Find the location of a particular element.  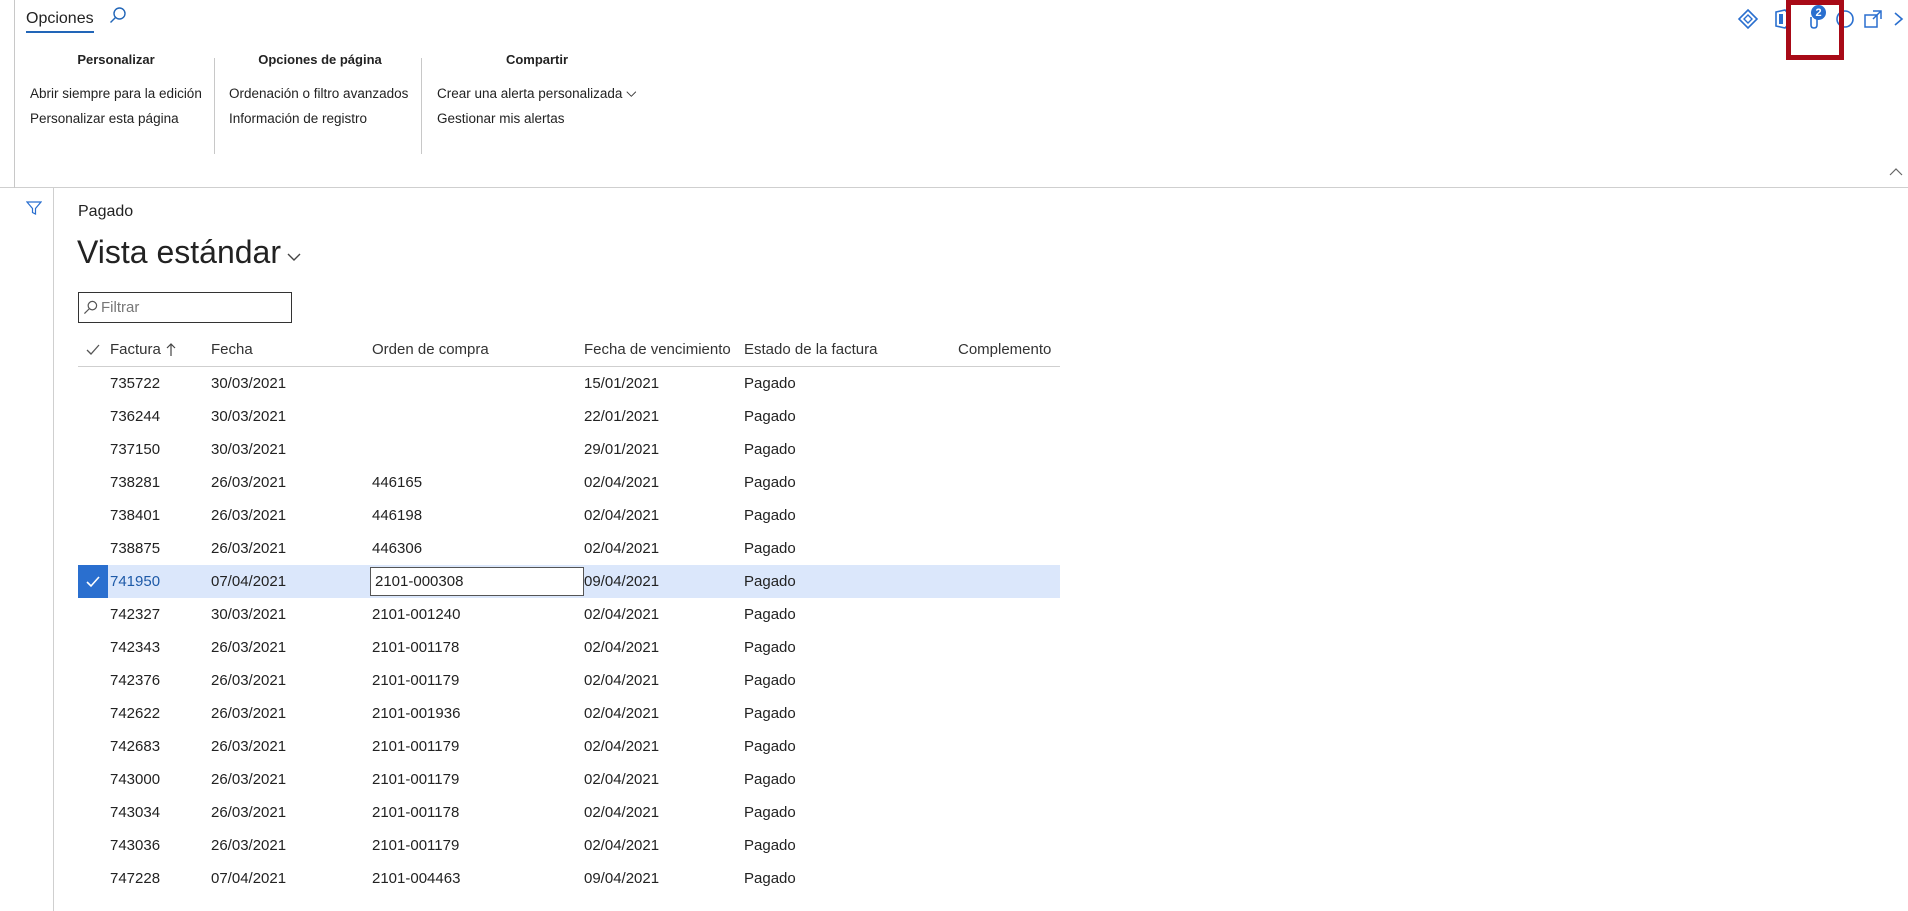

cell-orden-de-compra: 446306 is located at coordinates (477, 548).